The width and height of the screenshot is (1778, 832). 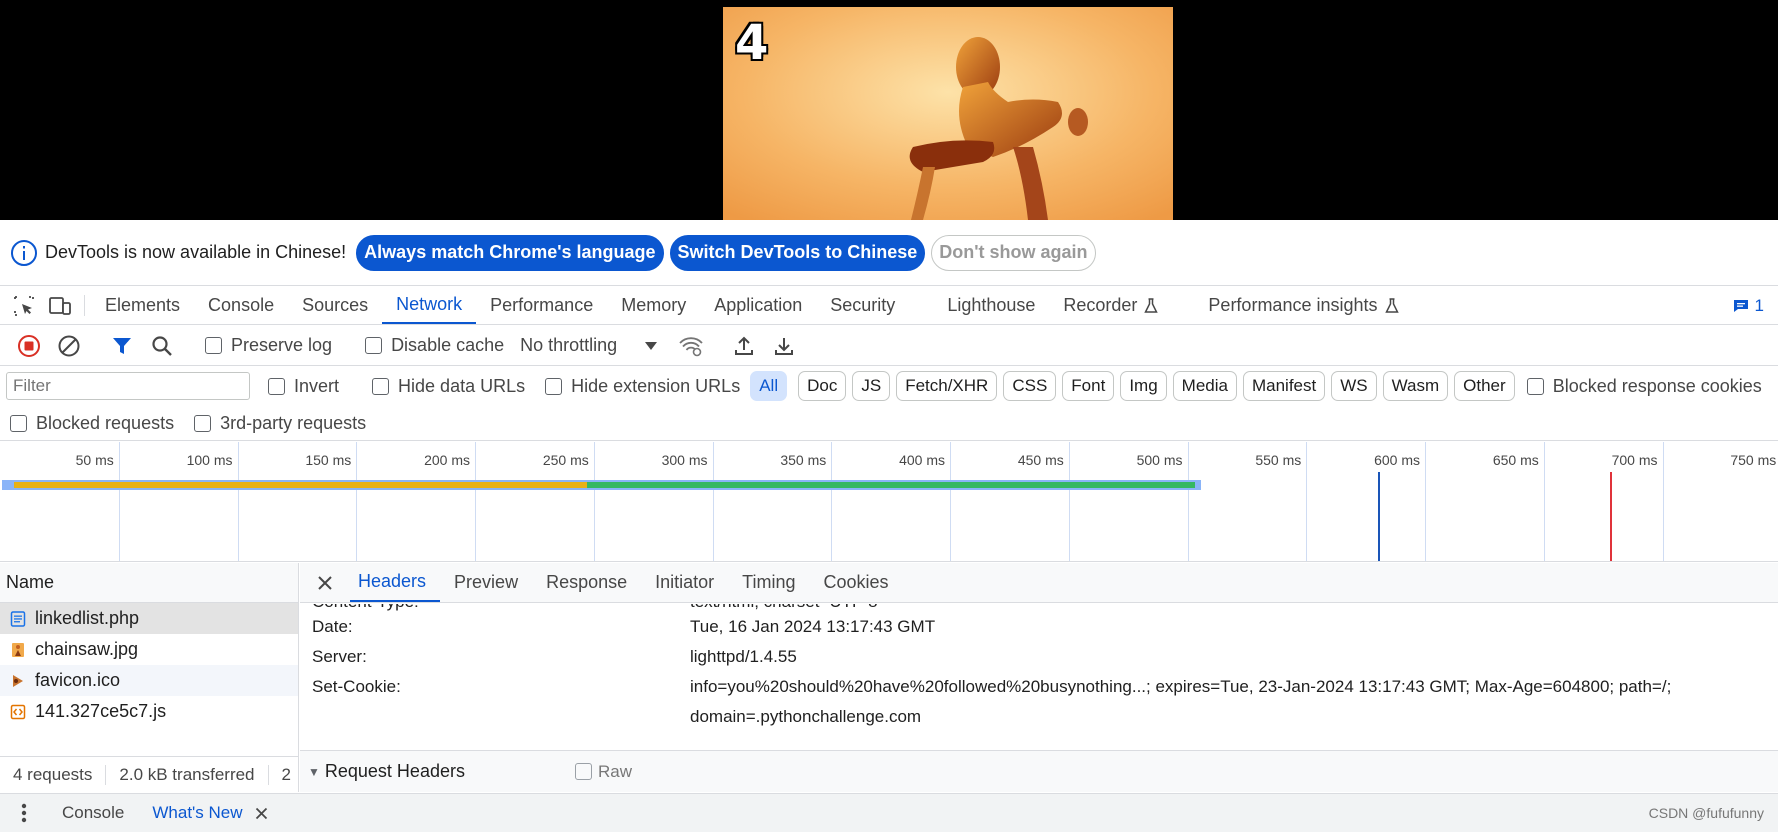 What do you see at coordinates (1013, 252) in the screenshot?
I see `dont-show-again-button: Don't show again` at bounding box center [1013, 252].